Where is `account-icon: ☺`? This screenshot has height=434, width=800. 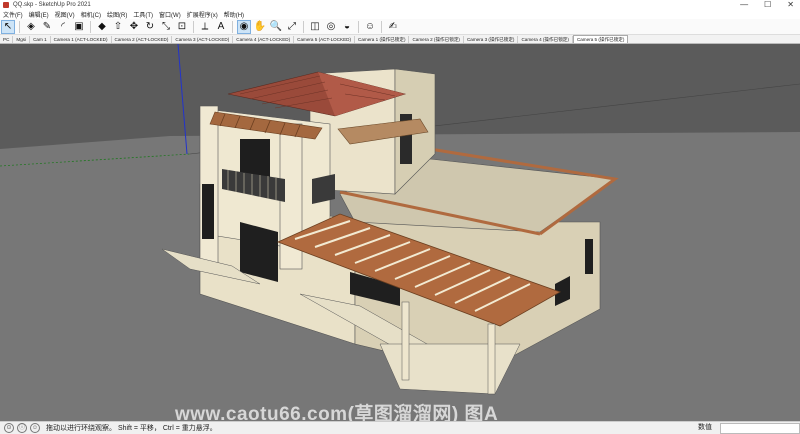 account-icon: ☺ is located at coordinates (35, 428).